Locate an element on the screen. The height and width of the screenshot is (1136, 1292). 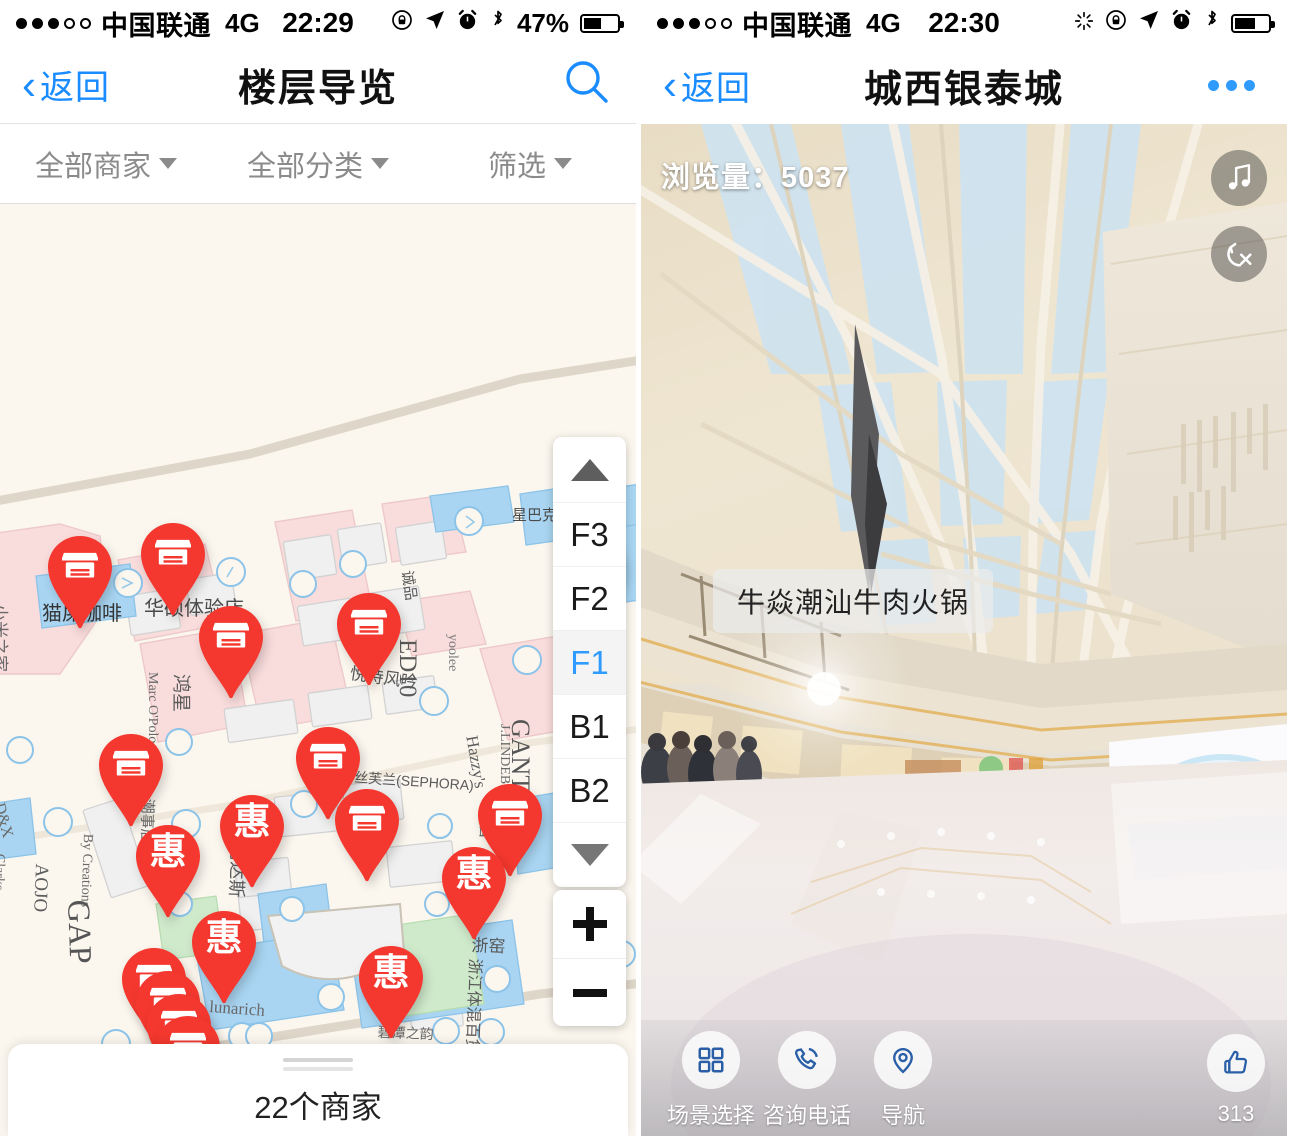
zoom-in-button is located at coordinates (589, 924).